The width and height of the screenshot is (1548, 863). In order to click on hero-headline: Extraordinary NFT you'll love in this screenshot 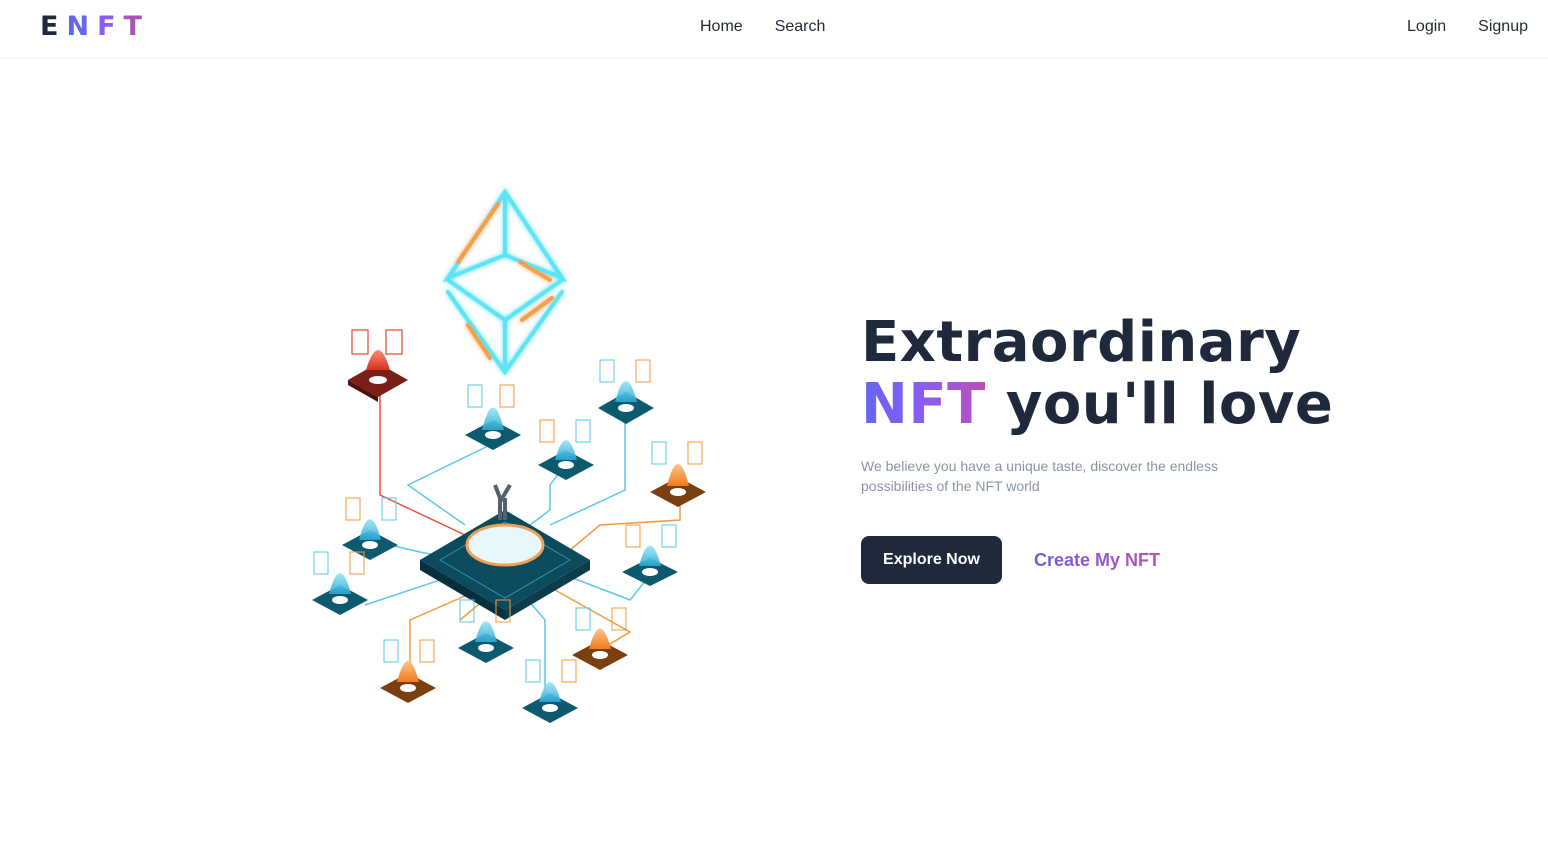, I will do `click(1121, 374)`.